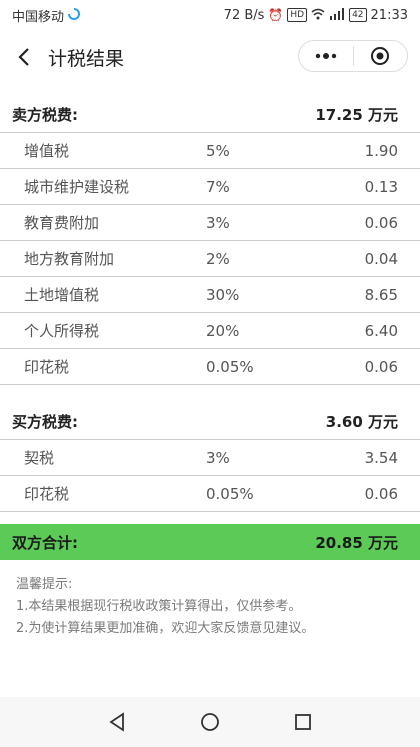 This screenshot has width=420, height=747. I want to click on buyer-total: 3.60 万元, so click(361, 421).